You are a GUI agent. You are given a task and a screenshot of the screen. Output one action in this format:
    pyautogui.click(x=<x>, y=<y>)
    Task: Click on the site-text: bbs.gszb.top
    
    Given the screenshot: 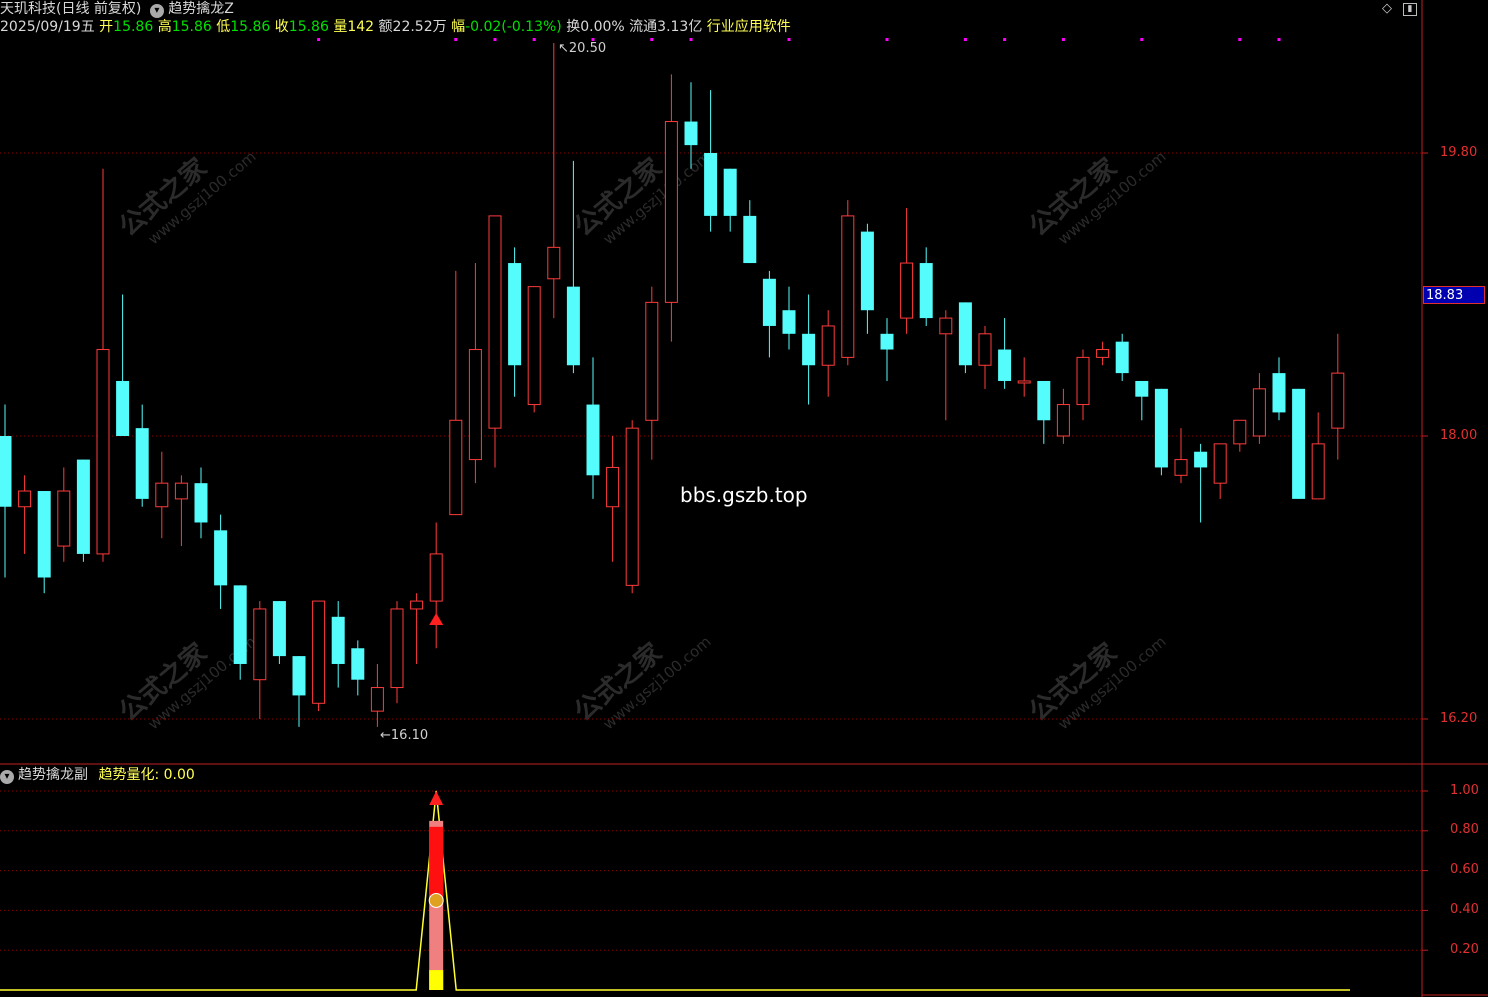 What is the action you would take?
    pyautogui.click(x=744, y=495)
    